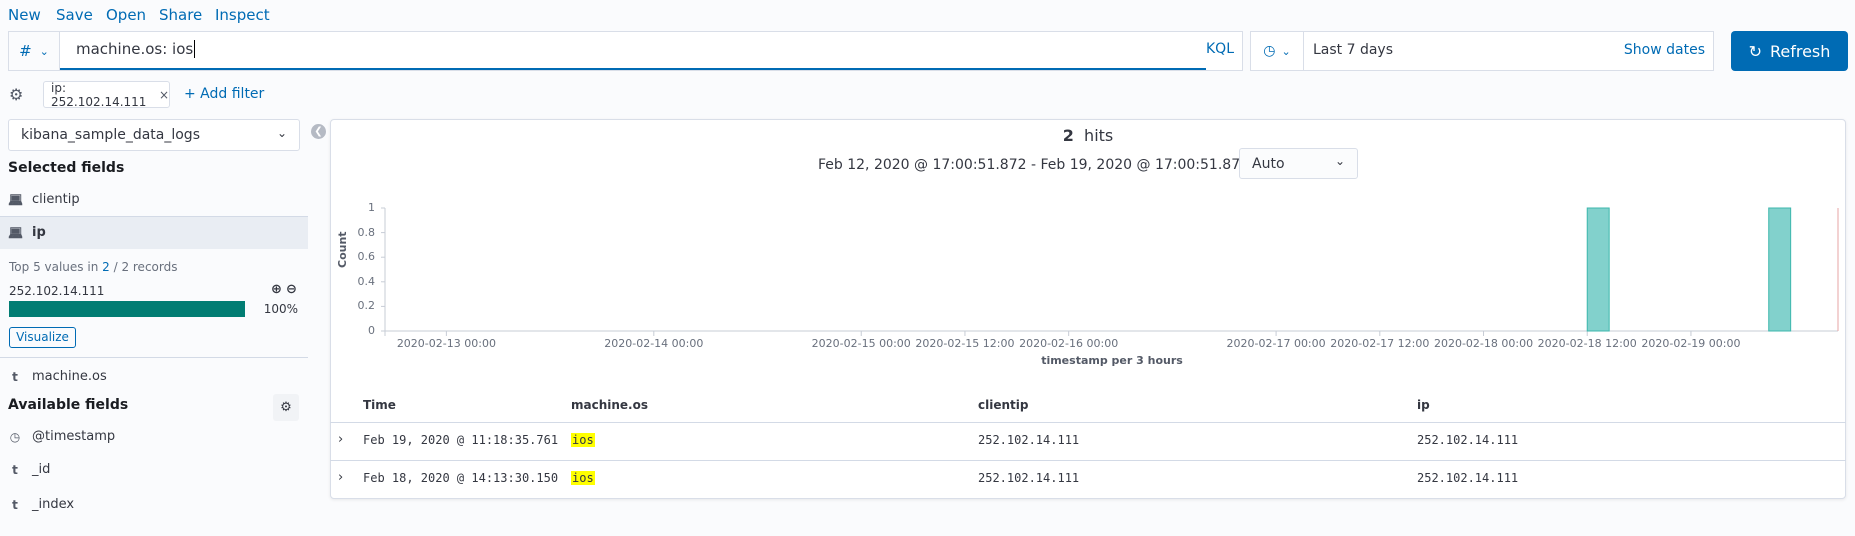 The height and width of the screenshot is (536, 1855). Describe the element at coordinates (74, 436) in the screenshot. I see `field-name: @timestamp` at that location.